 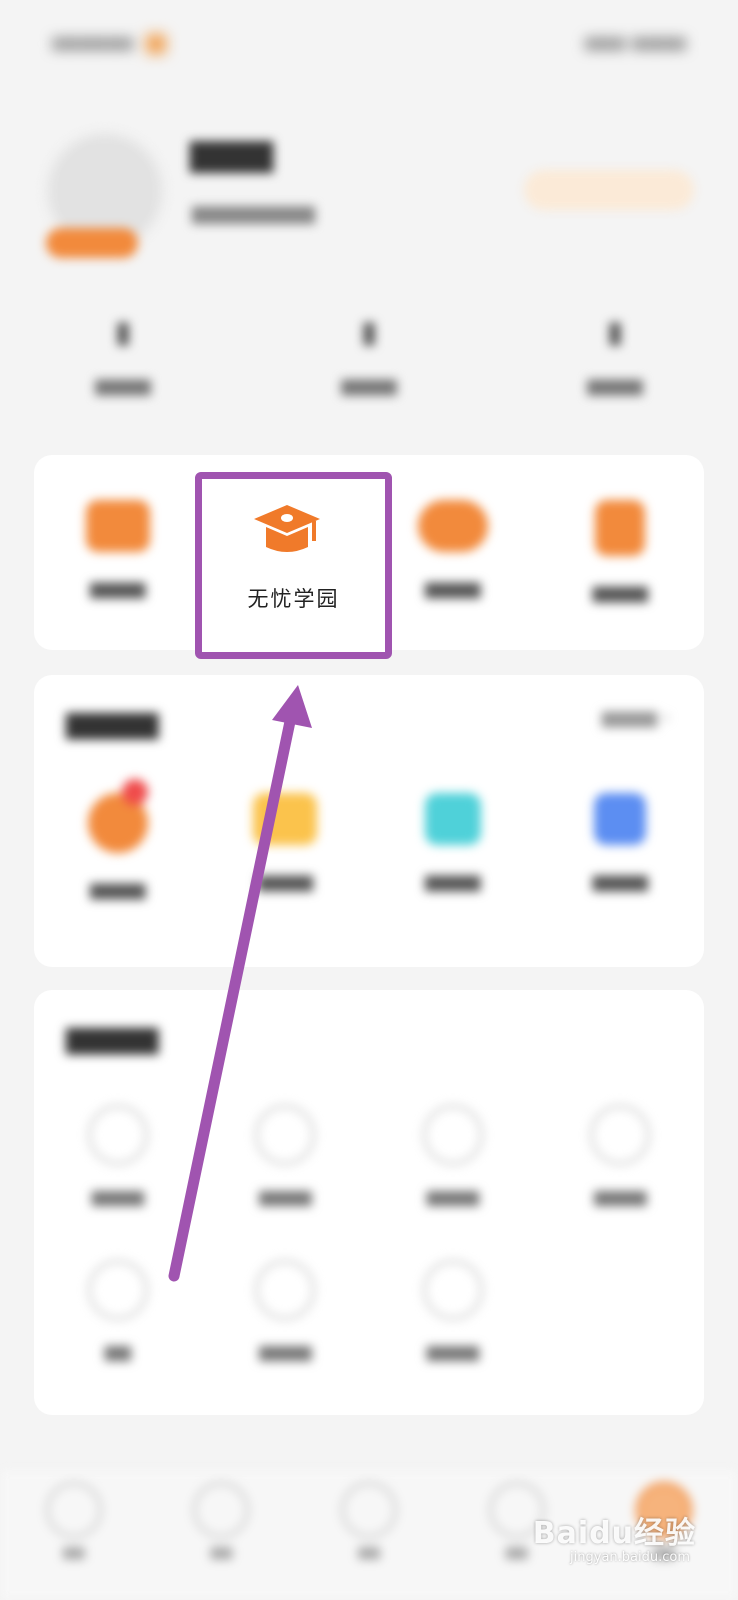 What do you see at coordinates (292, 706) in the screenshot?
I see `arrow-head` at bounding box center [292, 706].